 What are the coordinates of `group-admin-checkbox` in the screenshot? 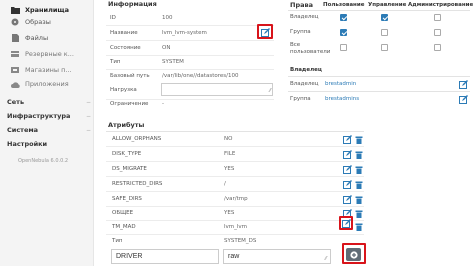 It's located at (437, 32).